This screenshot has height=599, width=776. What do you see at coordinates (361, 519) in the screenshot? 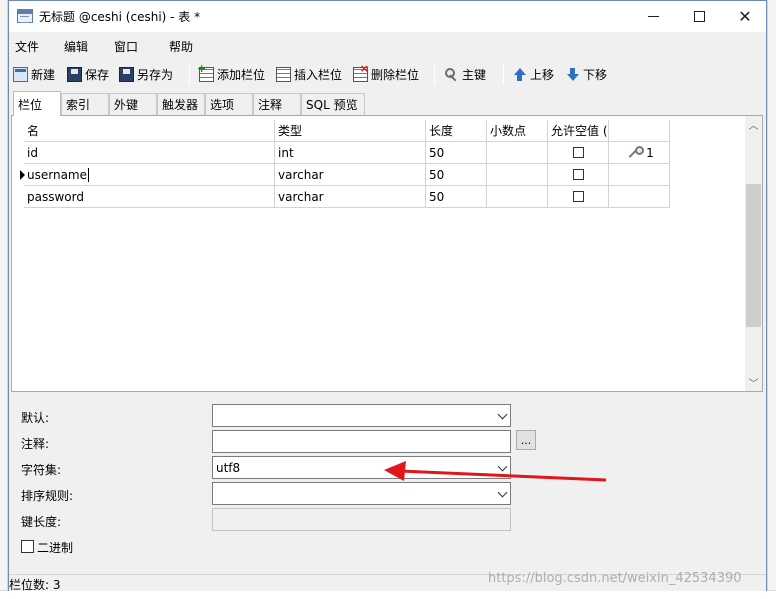
I see `key-length-input` at bounding box center [361, 519].